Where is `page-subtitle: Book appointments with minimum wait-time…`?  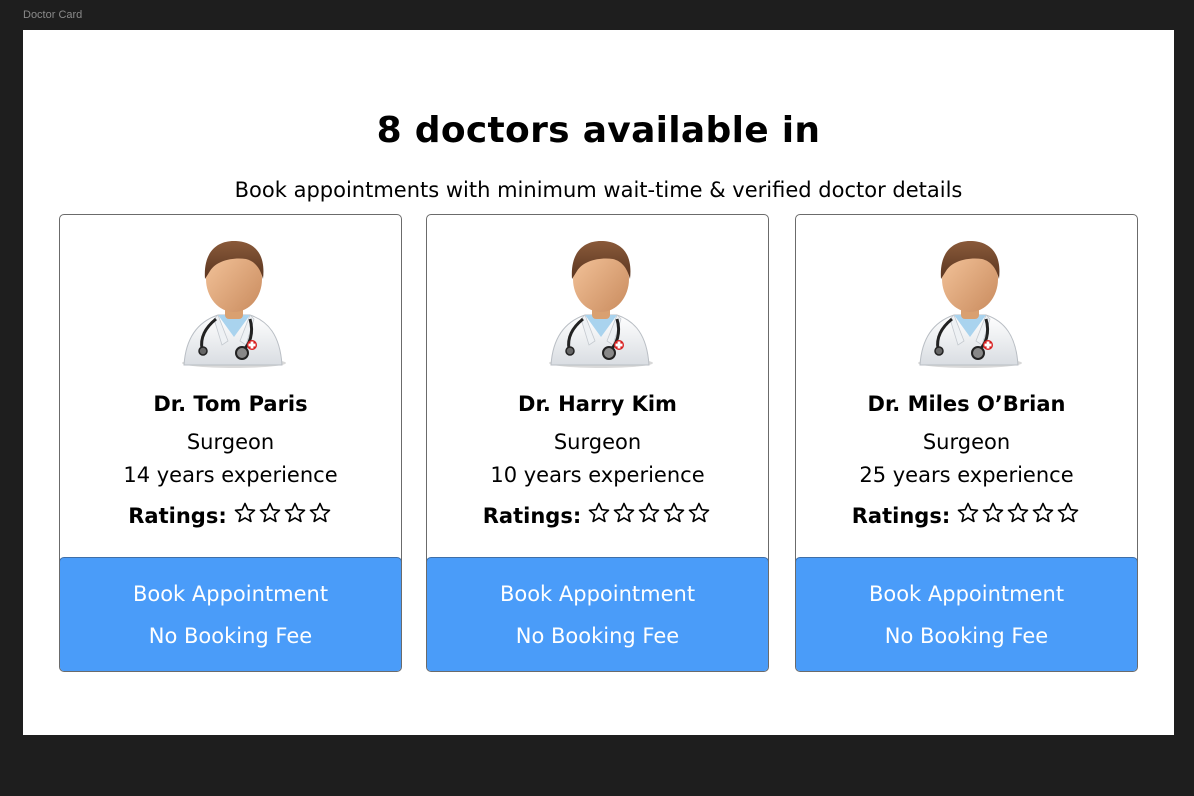
page-subtitle: Book appointments with minimum wait-time… is located at coordinates (598, 190).